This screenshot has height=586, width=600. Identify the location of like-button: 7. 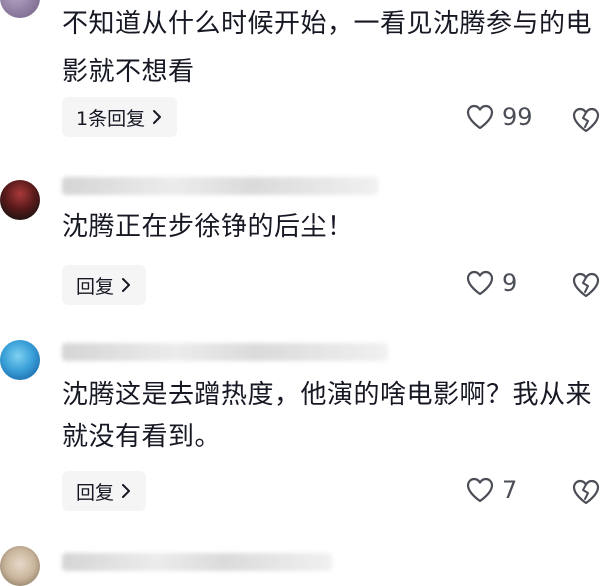
(491, 490).